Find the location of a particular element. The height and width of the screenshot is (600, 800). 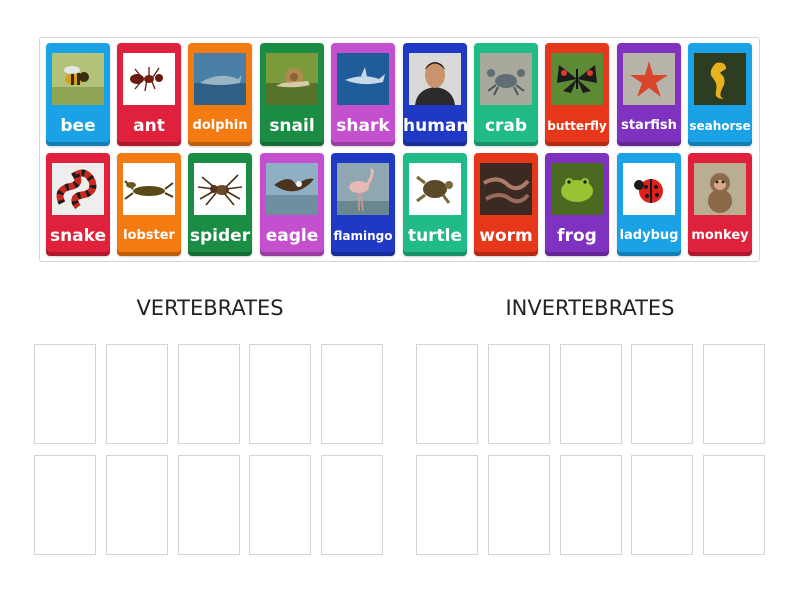

group-heading-vertebrates: VERTEBRATES is located at coordinates (210, 308).